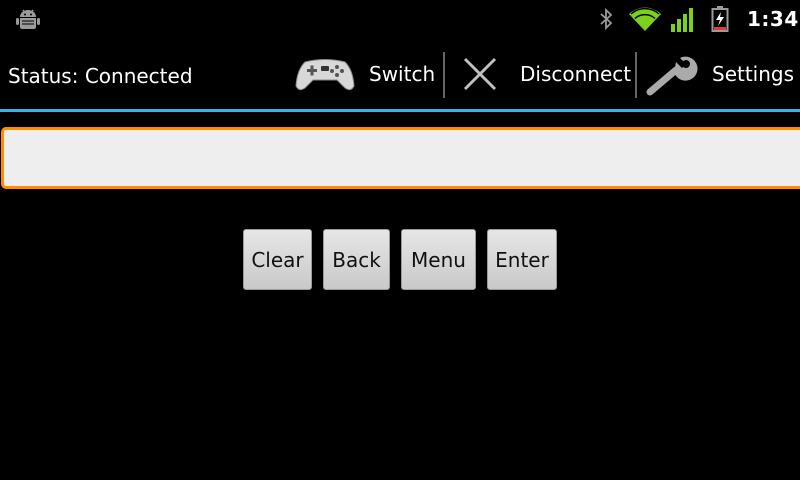 The height and width of the screenshot is (480, 800). Describe the element at coordinates (365, 74) in the screenshot. I see `switch-button: Switch` at that location.